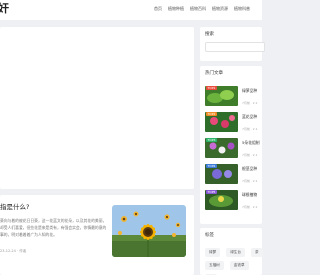 The width and height of the screenshot is (320, 275). I want to click on rank-badge: TOP5, so click(211, 192).